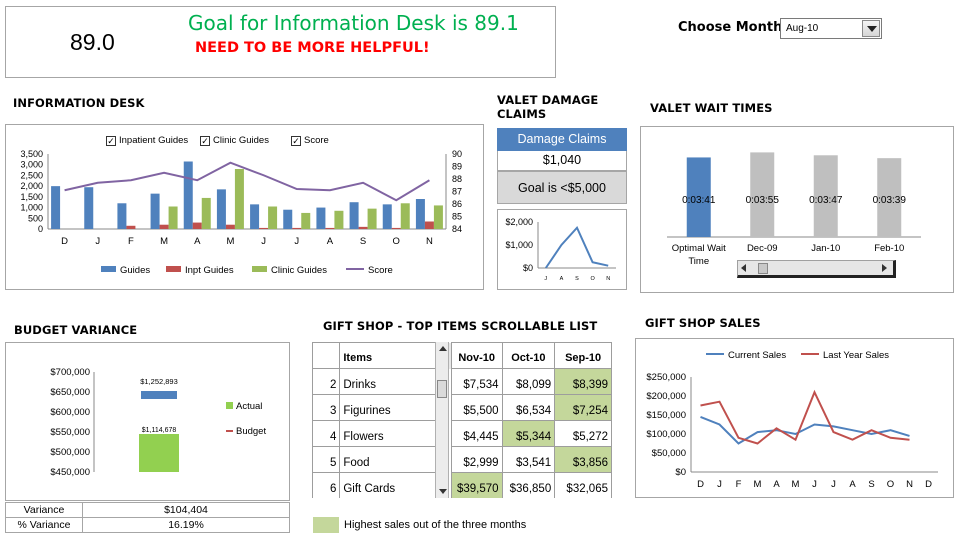  I want to click on y-tick-label: 1,500, so click(31, 197).